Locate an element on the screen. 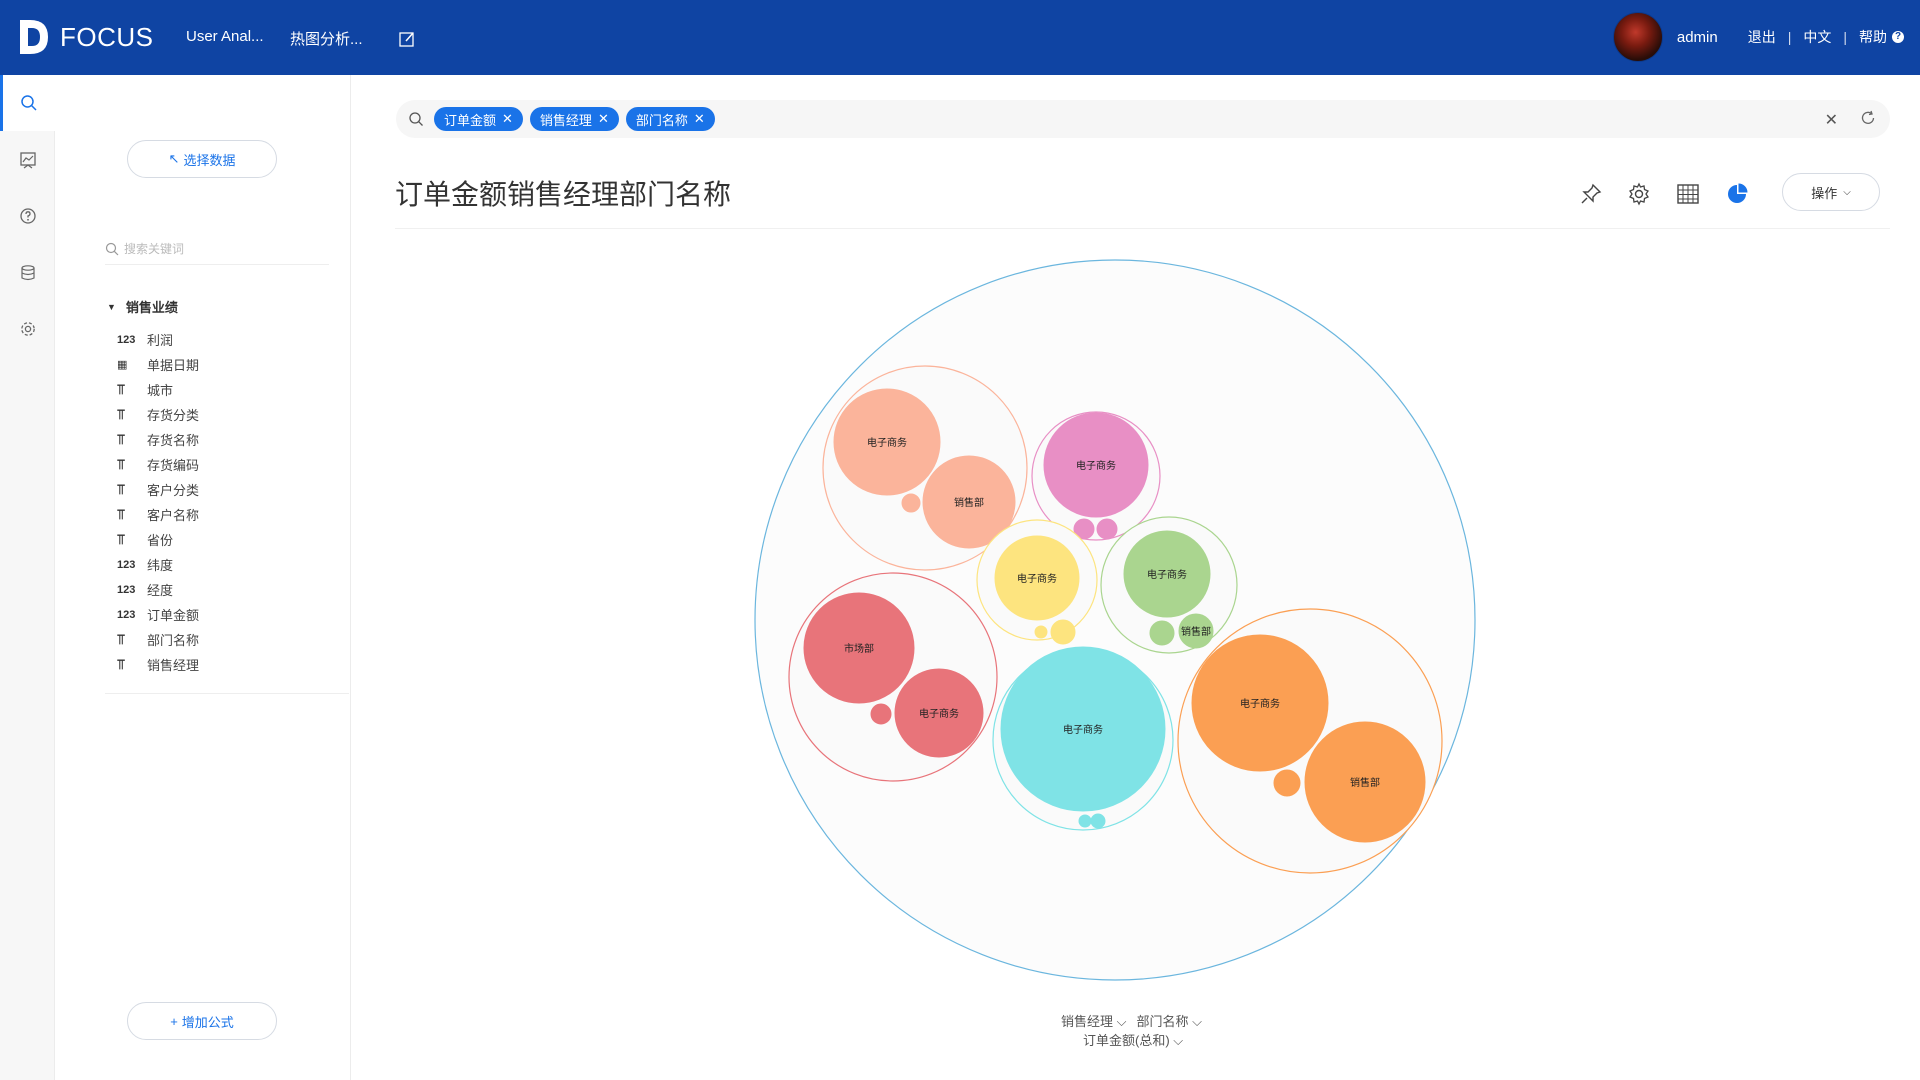  field-item: ⫪ 存货分类 is located at coordinates (232, 414).